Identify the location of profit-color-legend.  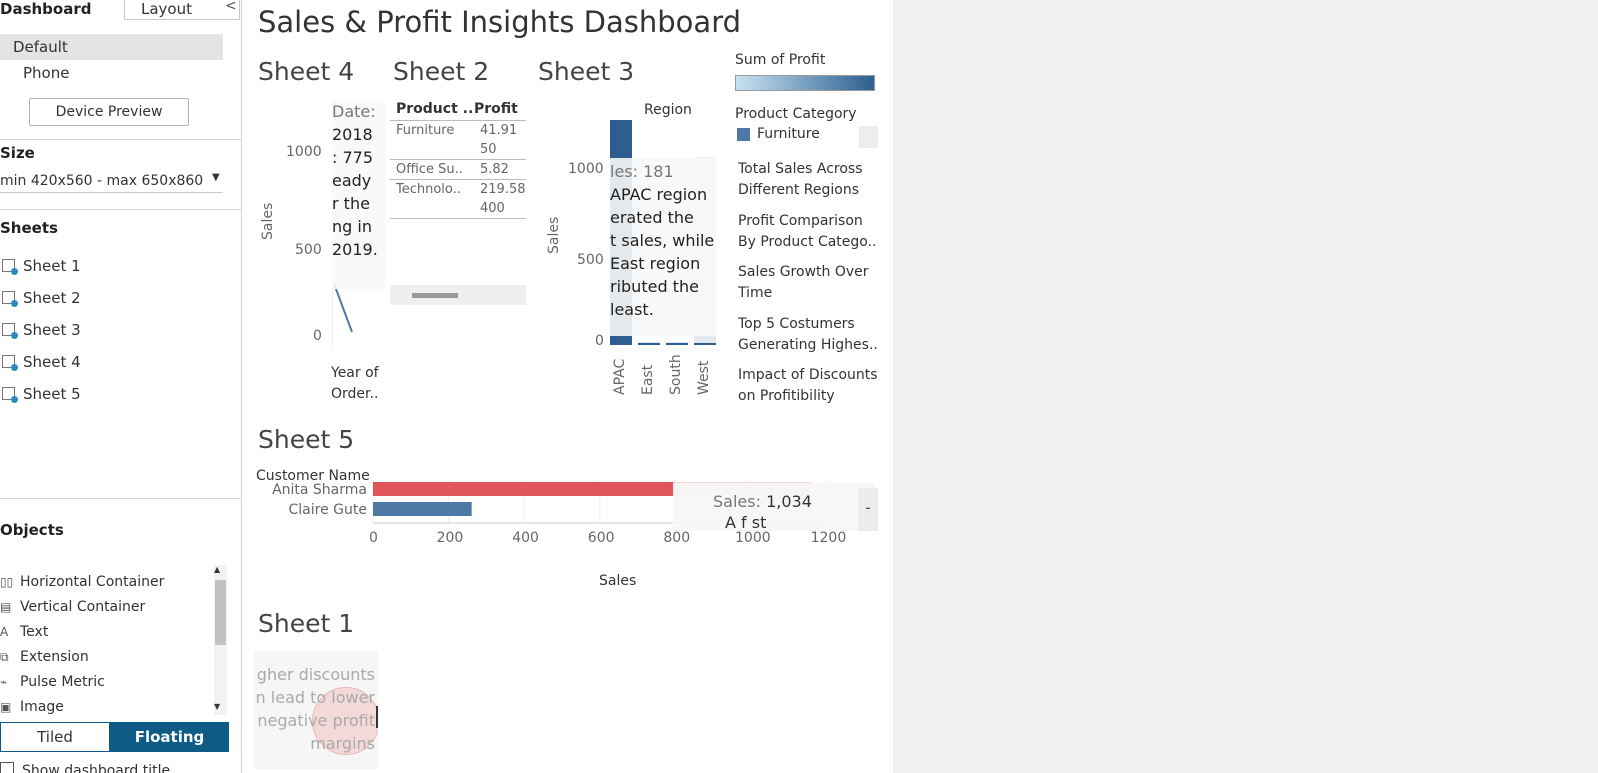
(805, 83).